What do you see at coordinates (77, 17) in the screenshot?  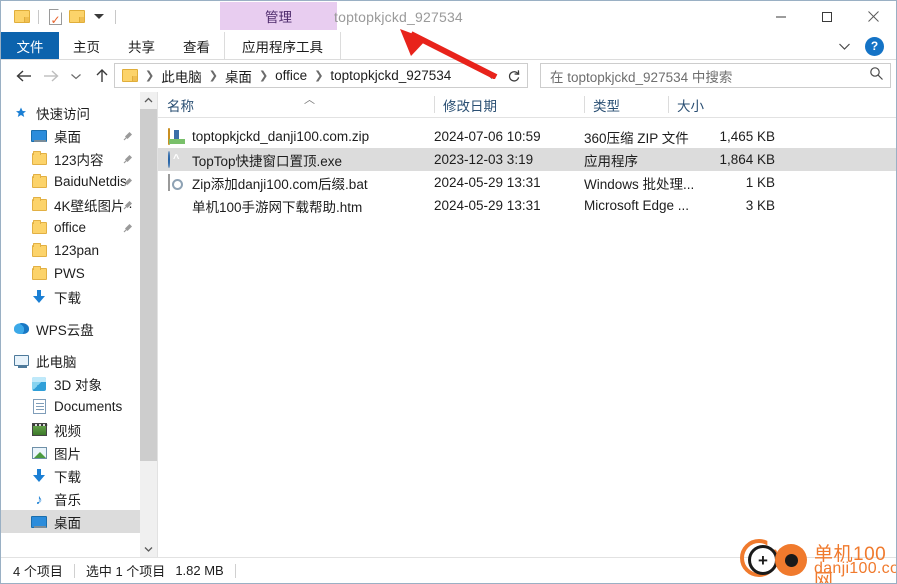 I see `new-folder-icon` at bounding box center [77, 17].